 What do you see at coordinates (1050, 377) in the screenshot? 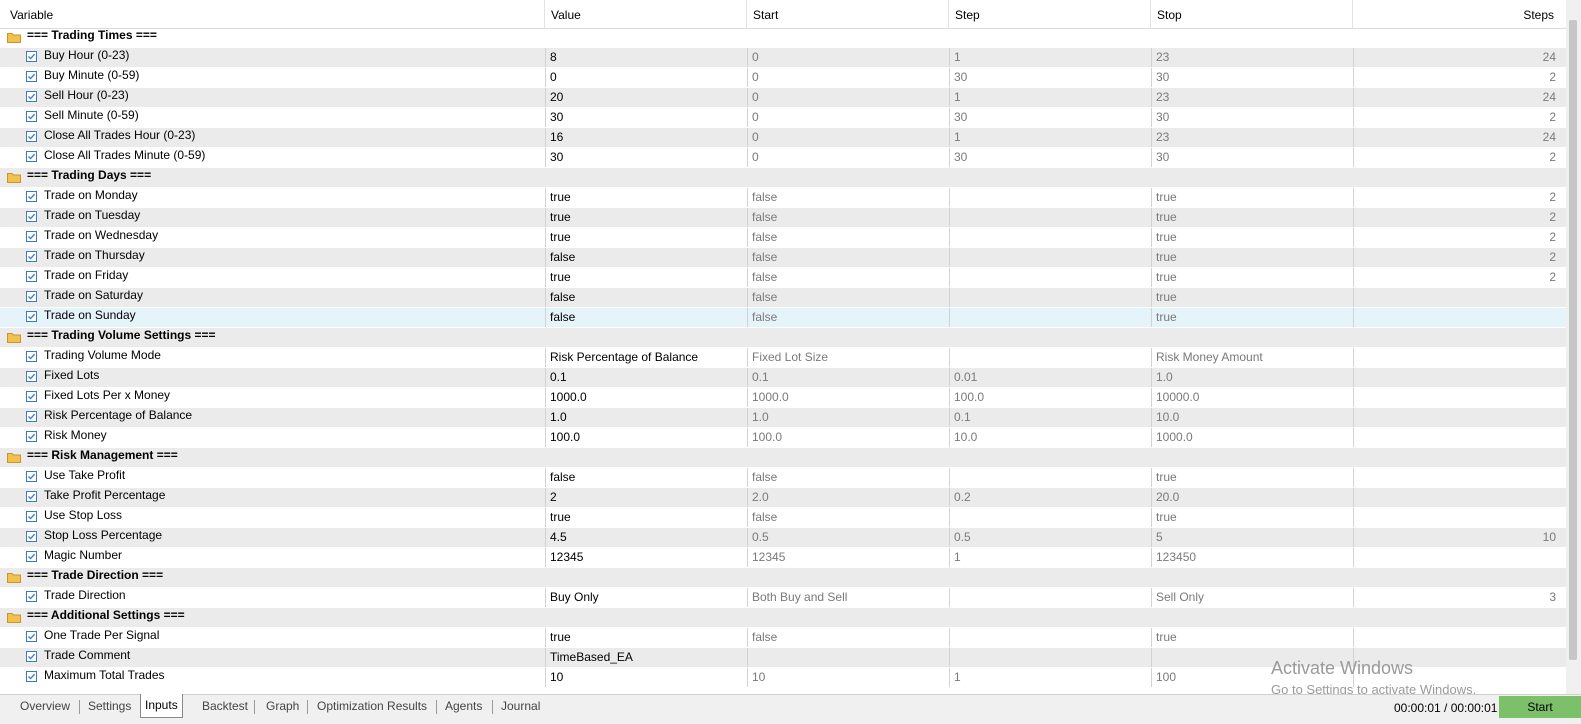
I see `step-cell: 0.01` at bounding box center [1050, 377].